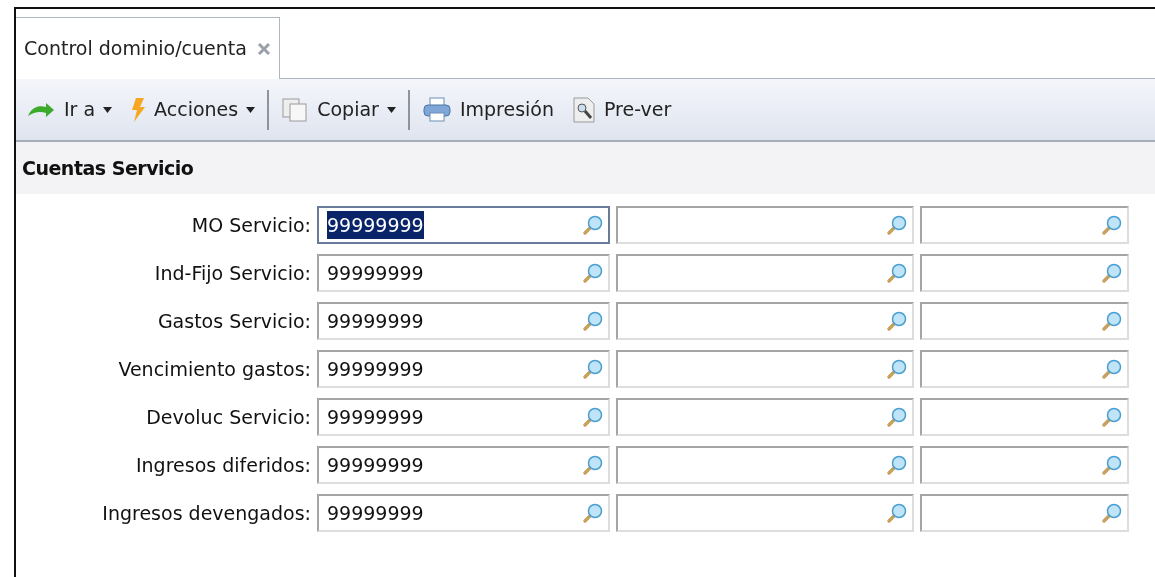  What do you see at coordinates (69, 109) in the screenshot?
I see `dropdown-button: Ir a` at bounding box center [69, 109].